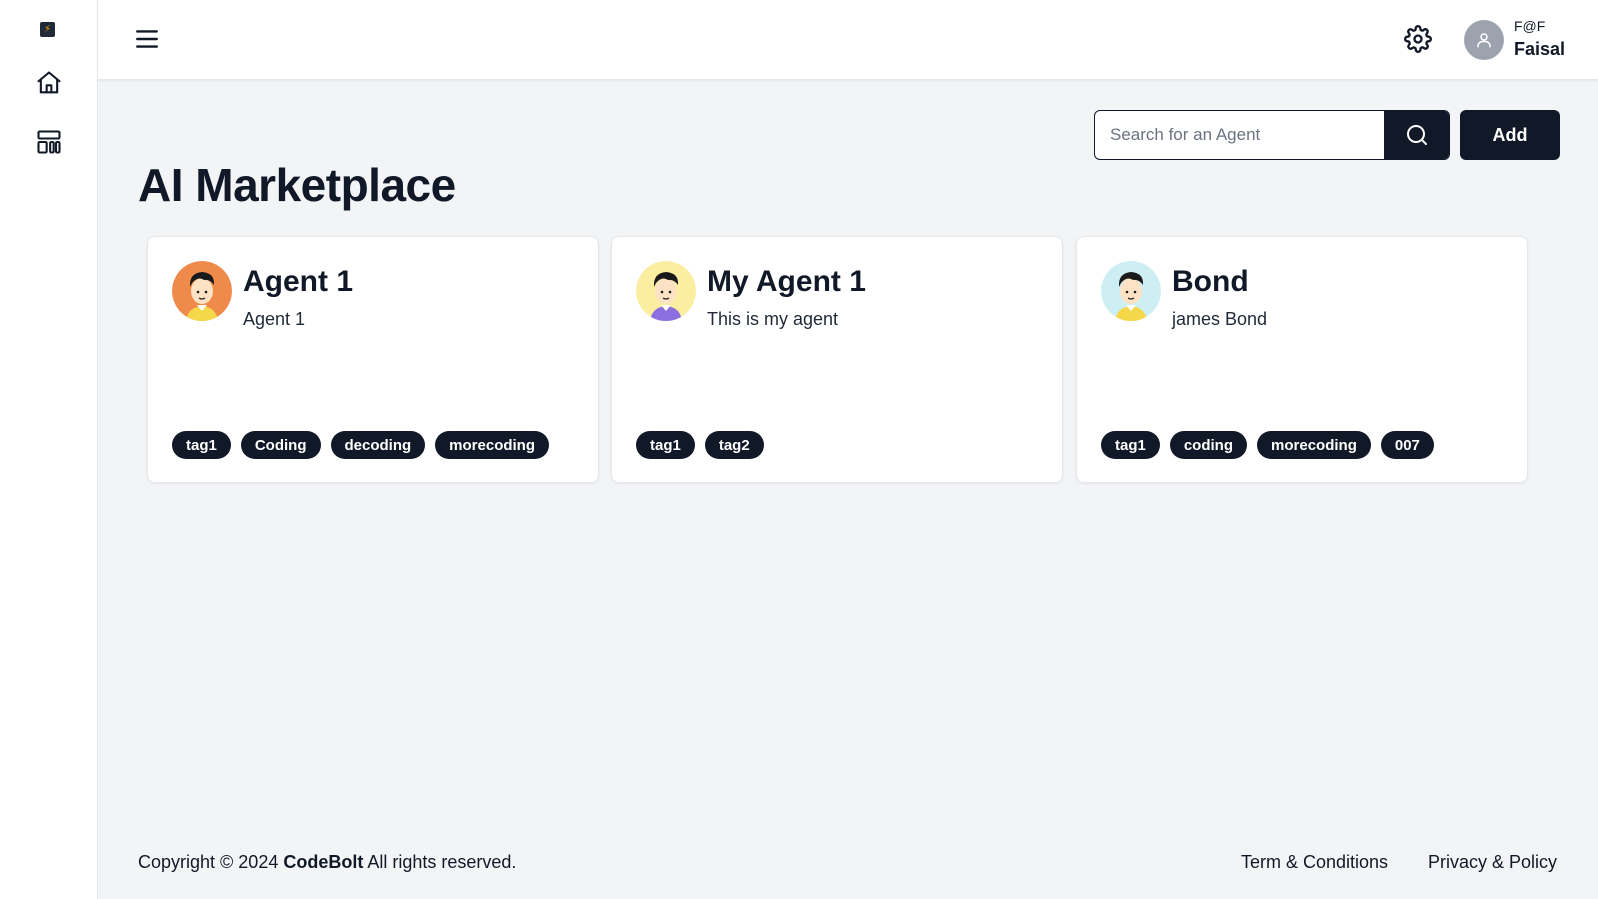 This screenshot has width=1598, height=899. Describe the element at coordinates (1314, 862) in the screenshot. I see `terms-link: Term & Conditions` at that location.